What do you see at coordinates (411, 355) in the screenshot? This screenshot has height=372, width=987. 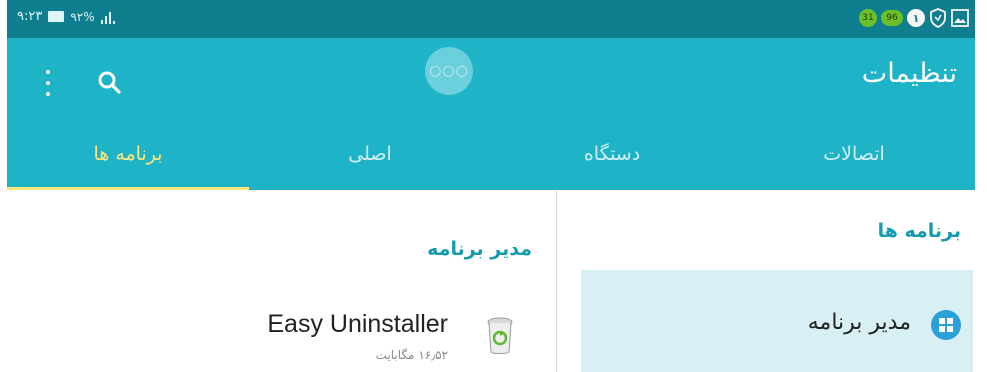 I see `app-size: ۱۶٫۵۲ مگابایت` at bounding box center [411, 355].